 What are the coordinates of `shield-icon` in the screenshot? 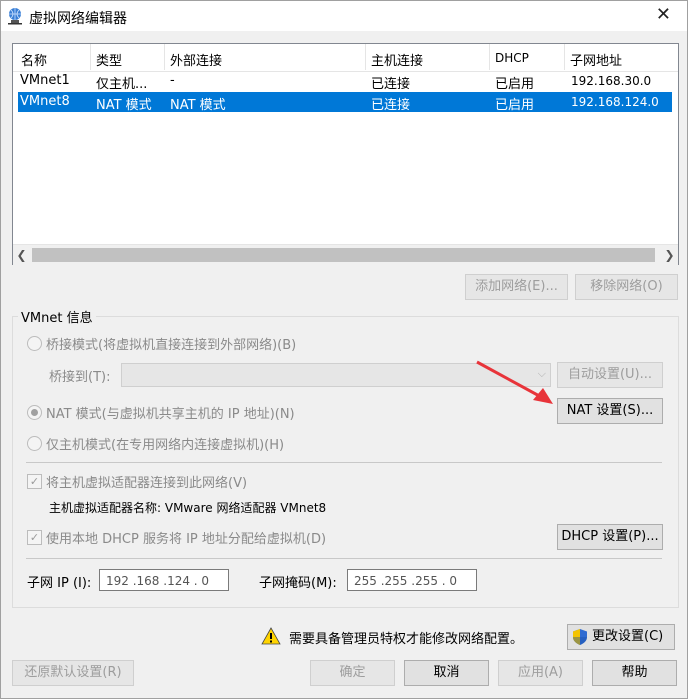 It's located at (580, 637).